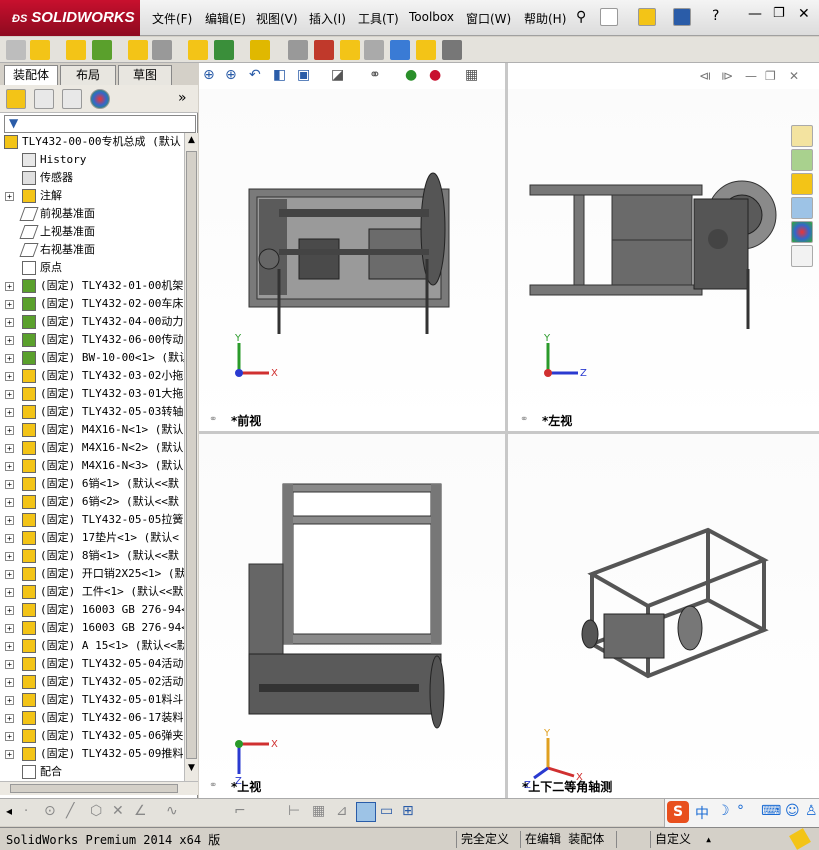 This screenshot has width=819, height=850. What do you see at coordinates (76, 50) in the screenshot?
I see `mate-icon` at bounding box center [76, 50].